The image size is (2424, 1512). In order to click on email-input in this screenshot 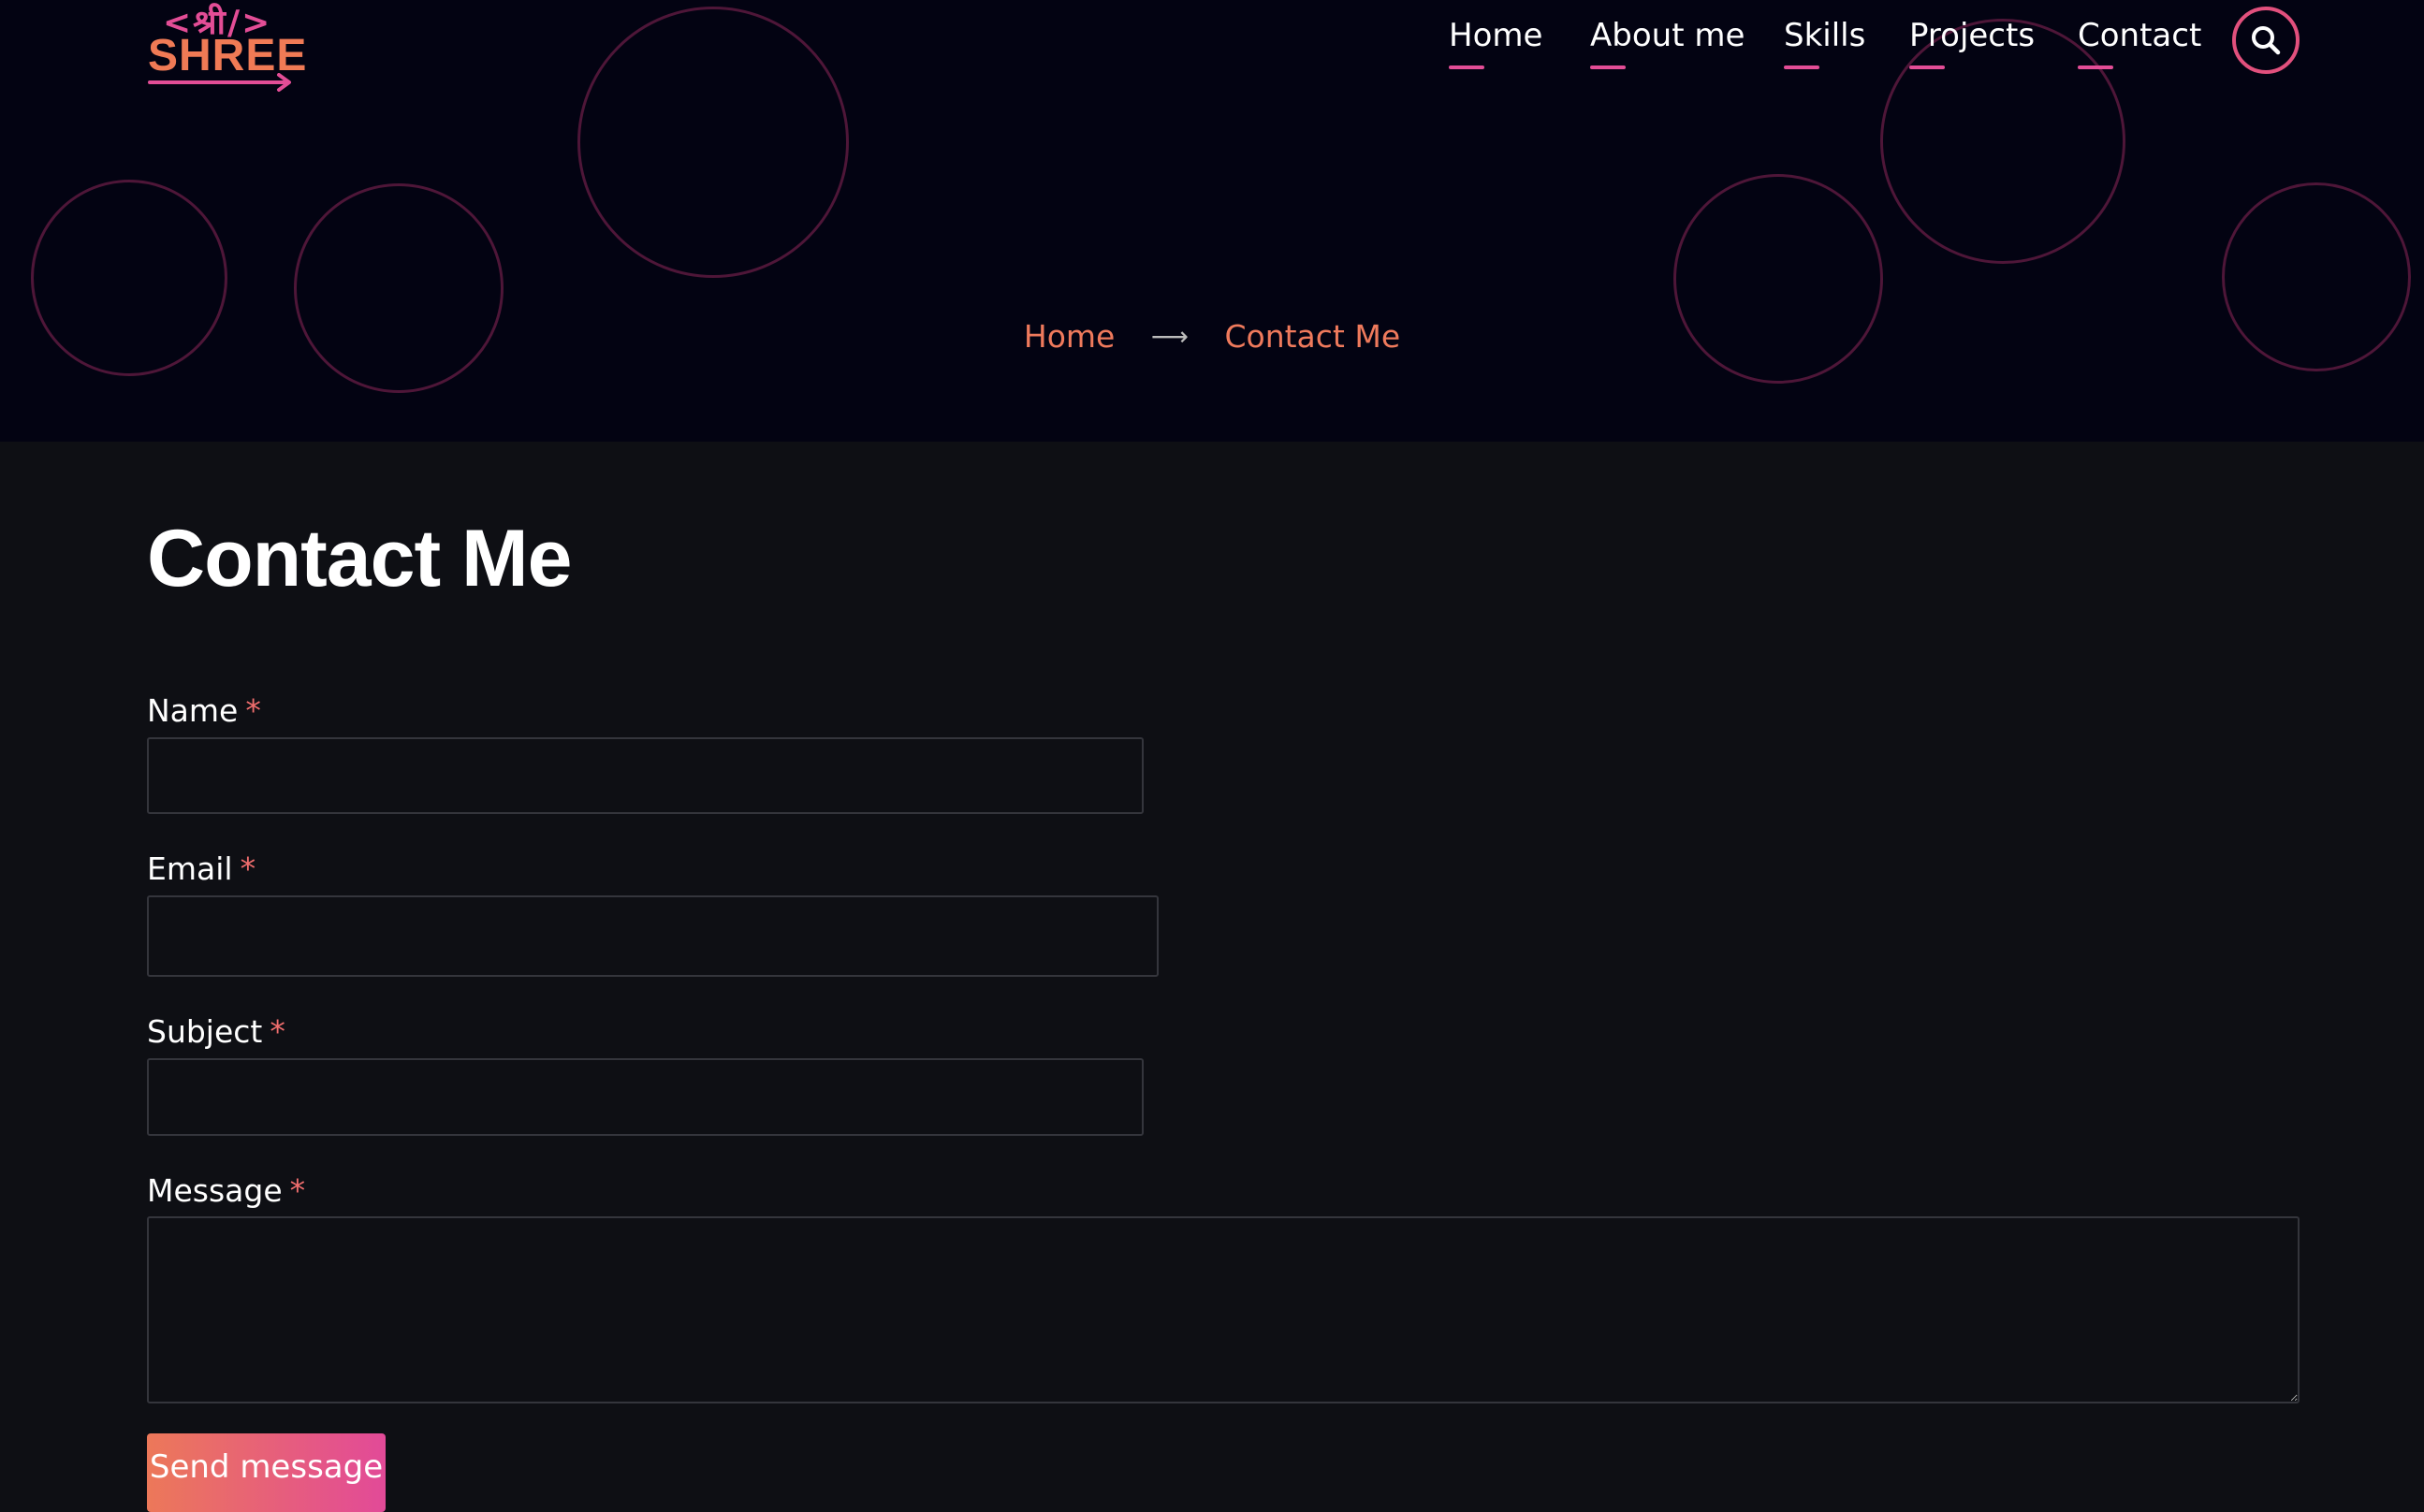, I will do `click(653, 936)`.